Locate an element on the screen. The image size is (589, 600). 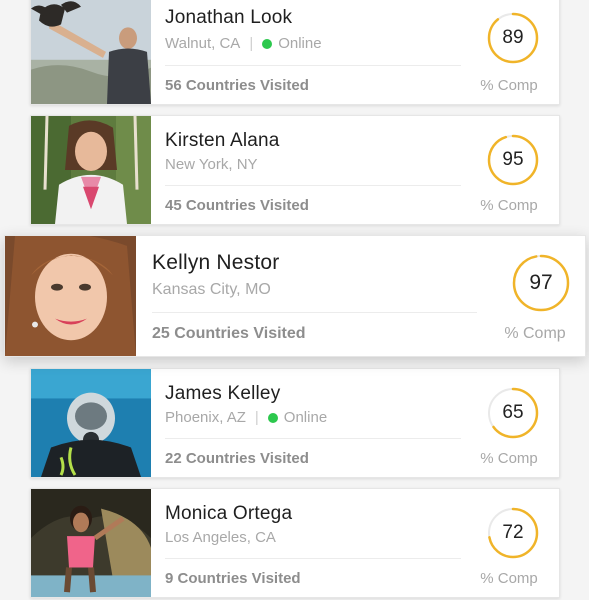
traveler-location: Kansas City, MO is located at coordinates (211, 289).